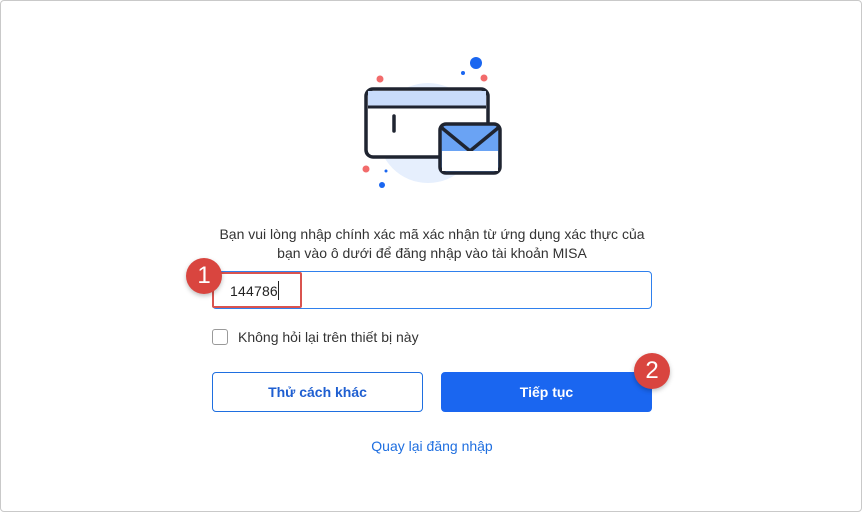 The image size is (862, 512). What do you see at coordinates (432, 122) in the screenshot?
I see `card-envelope-icon` at bounding box center [432, 122].